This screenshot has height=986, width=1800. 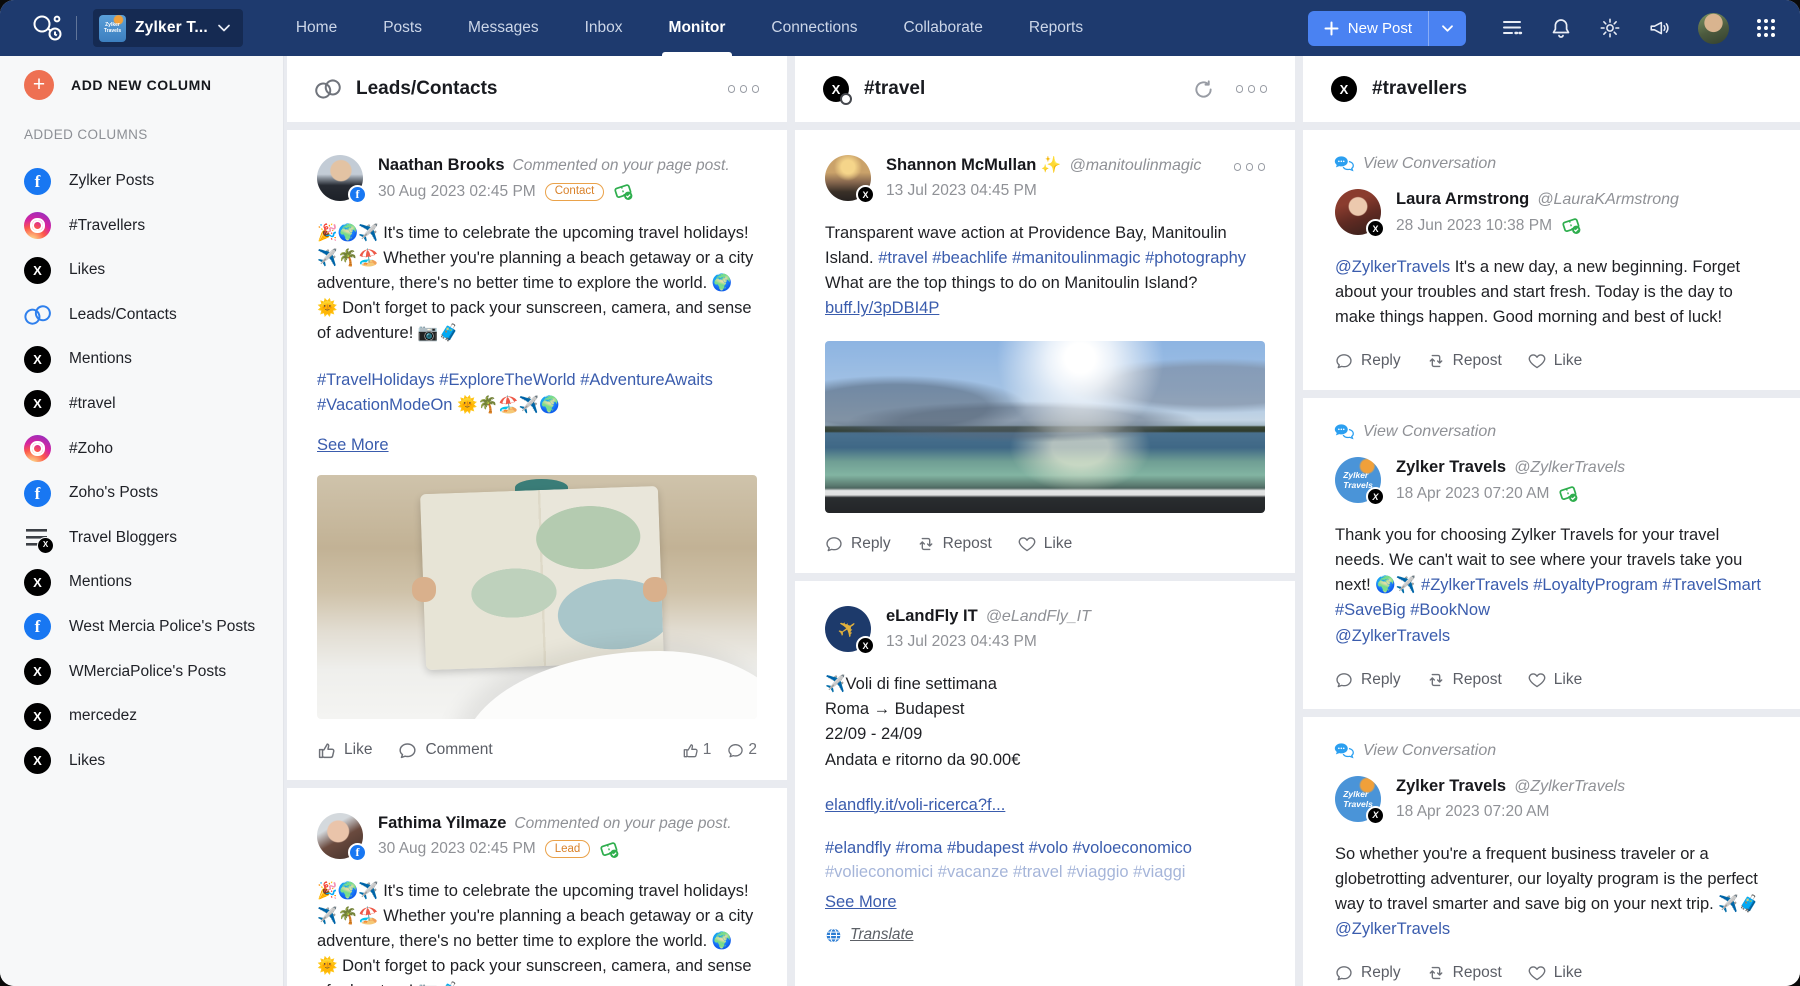 I want to click on post-photo-map-desert, so click(x=537, y=596).